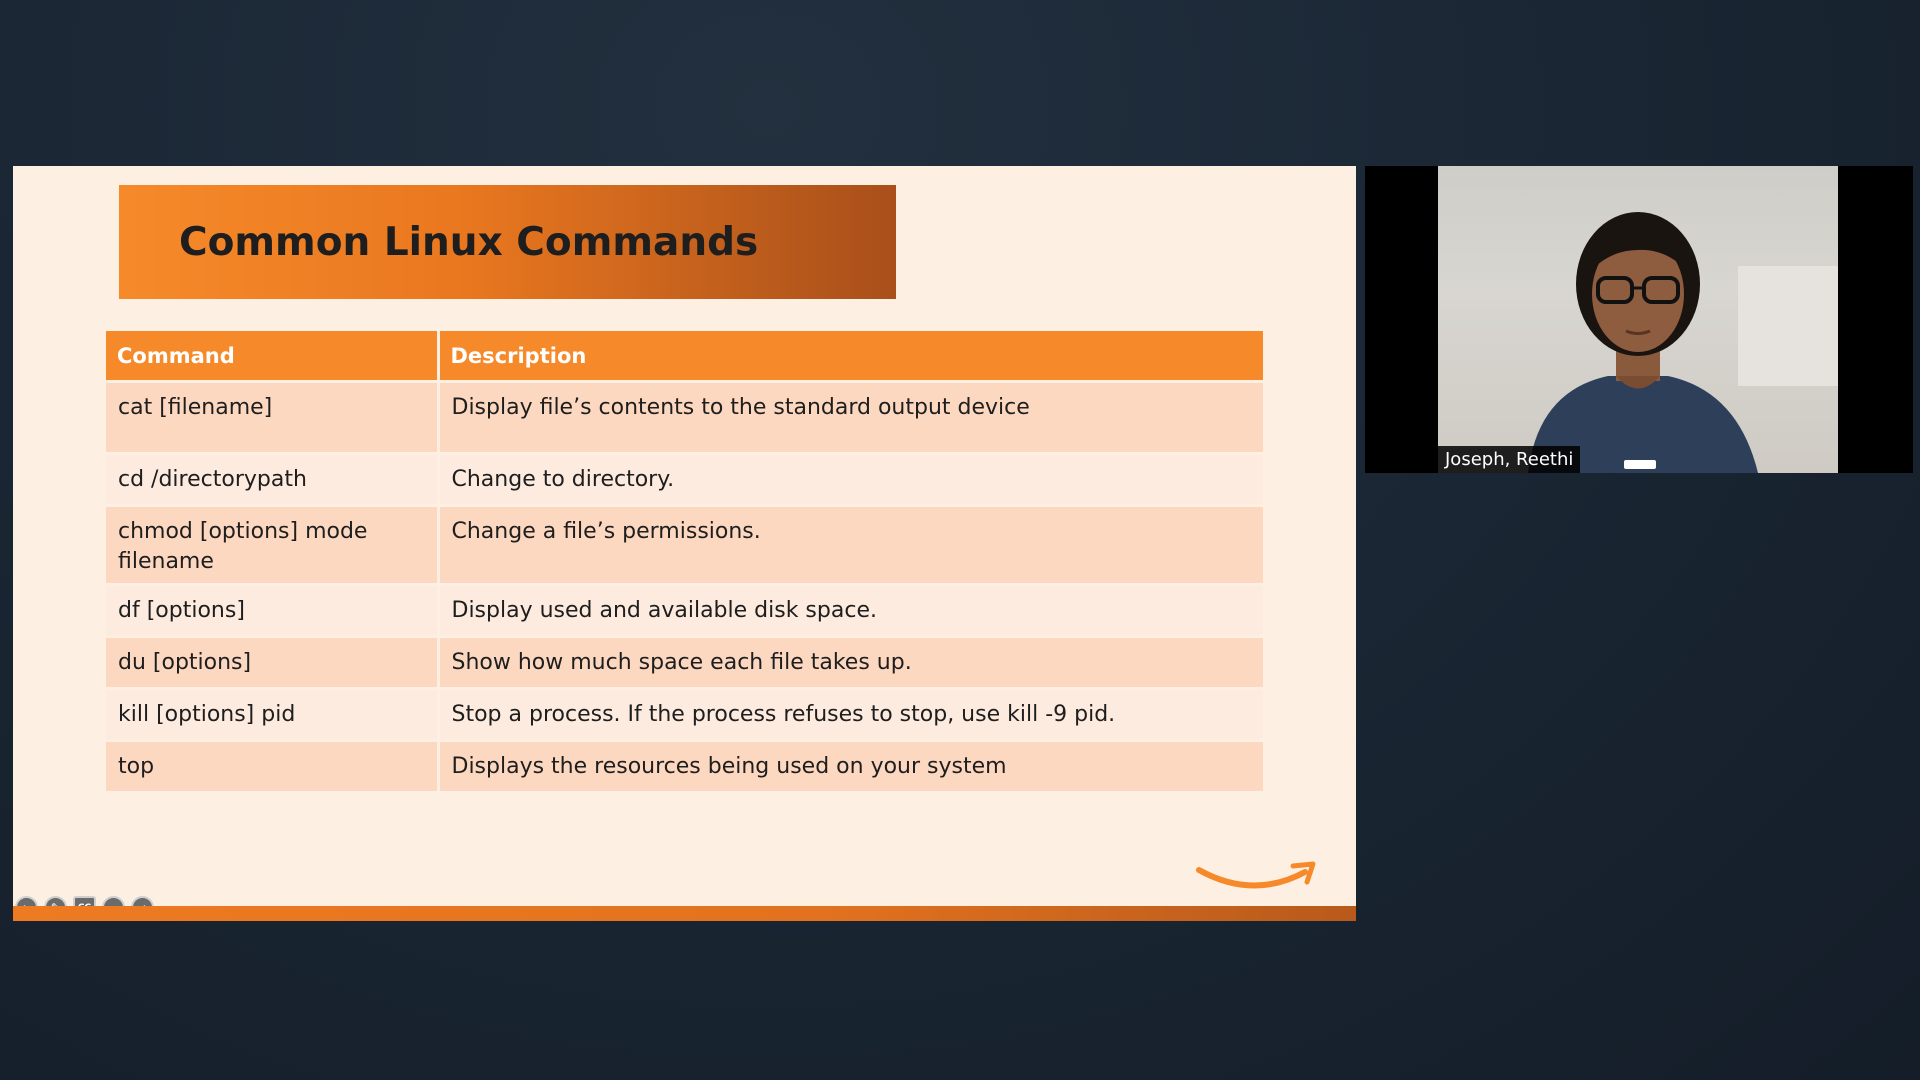 The width and height of the screenshot is (1920, 1080). Describe the element at coordinates (273, 357) in the screenshot. I see `column-header-command: Command` at that location.